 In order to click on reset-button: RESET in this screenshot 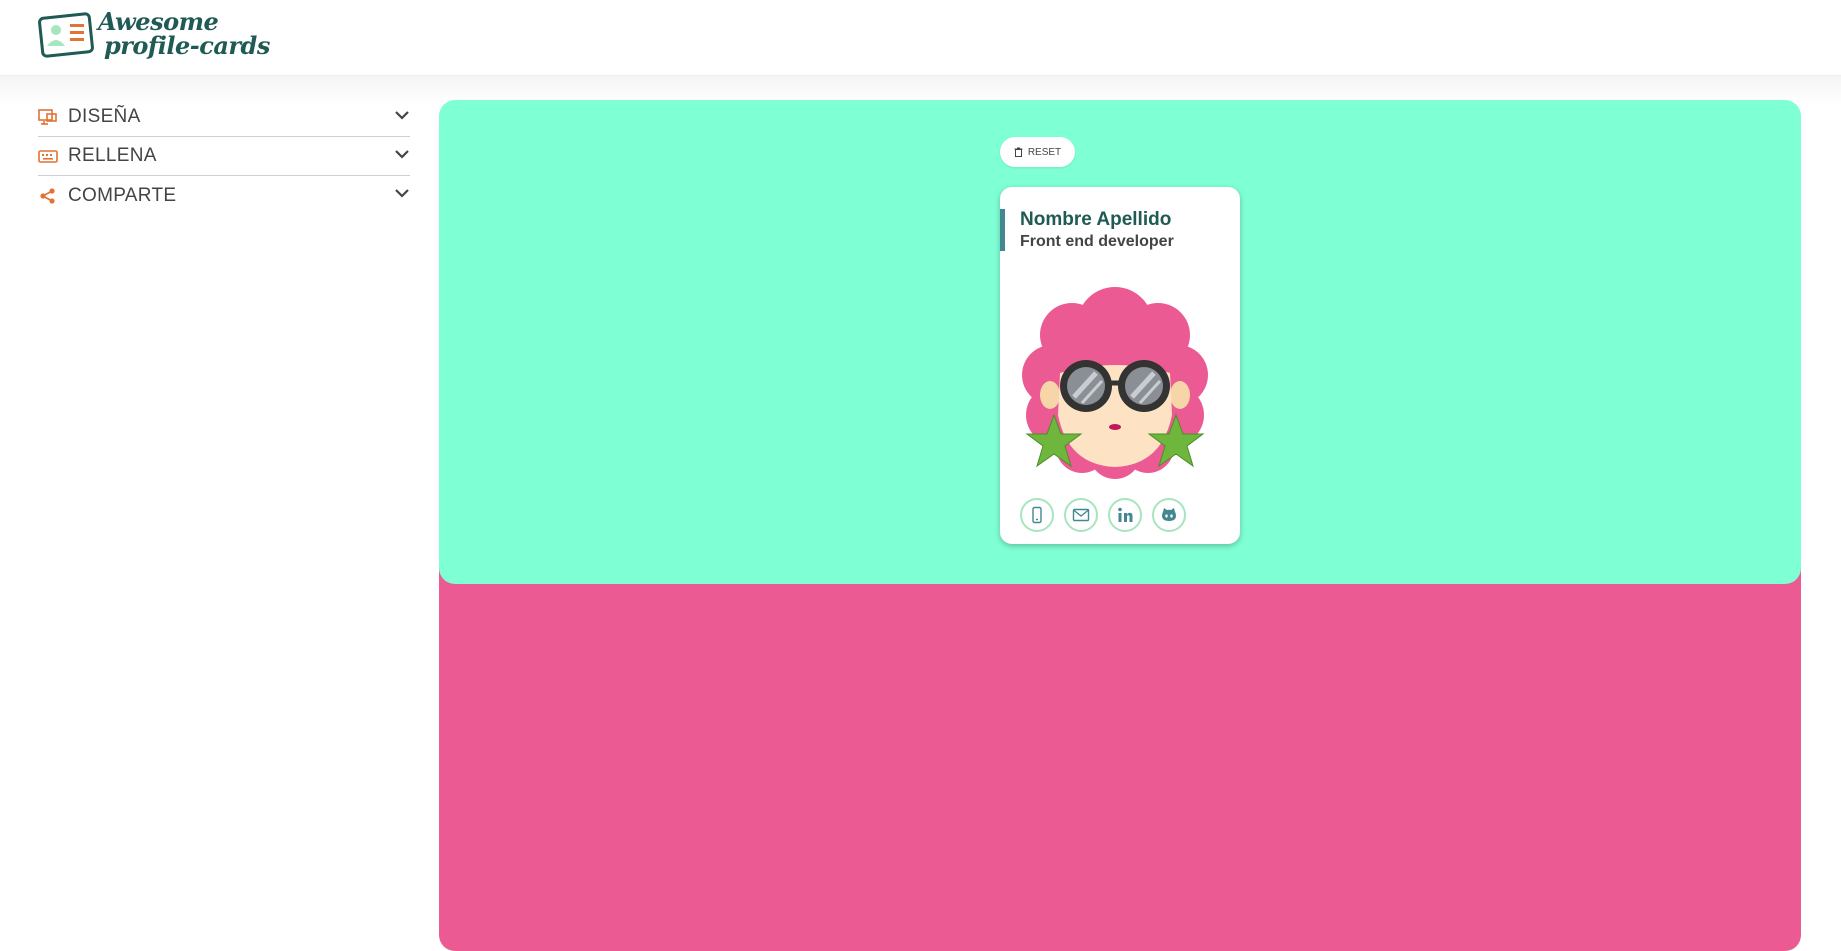, I will do `click(1037, 152)`.